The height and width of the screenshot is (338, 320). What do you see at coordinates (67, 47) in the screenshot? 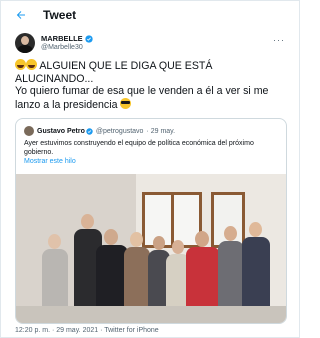
I see `author-handle: @Marbelle30` at bounding box center [67, 47].